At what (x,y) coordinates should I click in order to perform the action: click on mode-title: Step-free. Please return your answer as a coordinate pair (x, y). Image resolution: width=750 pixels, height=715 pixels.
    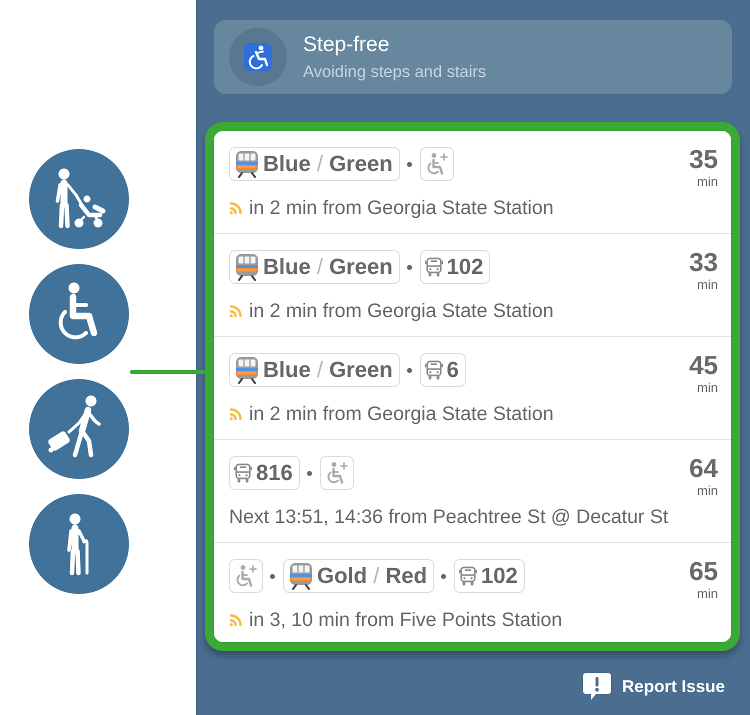
    Looking at the image, I should click on (346, 44).